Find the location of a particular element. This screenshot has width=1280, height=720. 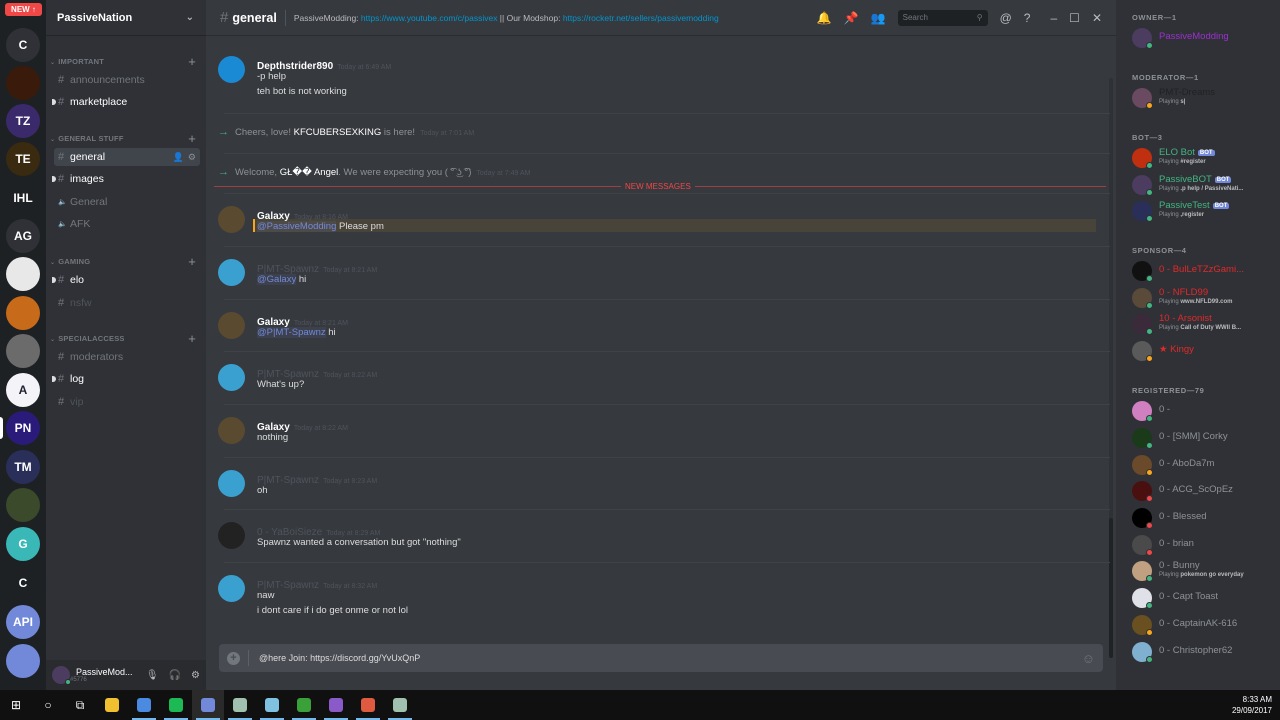

server-icon: IHL is located at coordinates (23, 198).